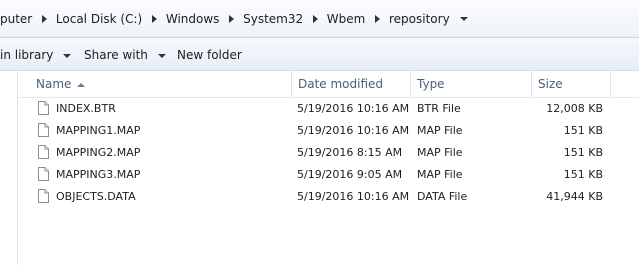 The height and width of the screenshot is (265, 639). I want to click on breadcrumb-item-repository: repository, so click(419, 19).